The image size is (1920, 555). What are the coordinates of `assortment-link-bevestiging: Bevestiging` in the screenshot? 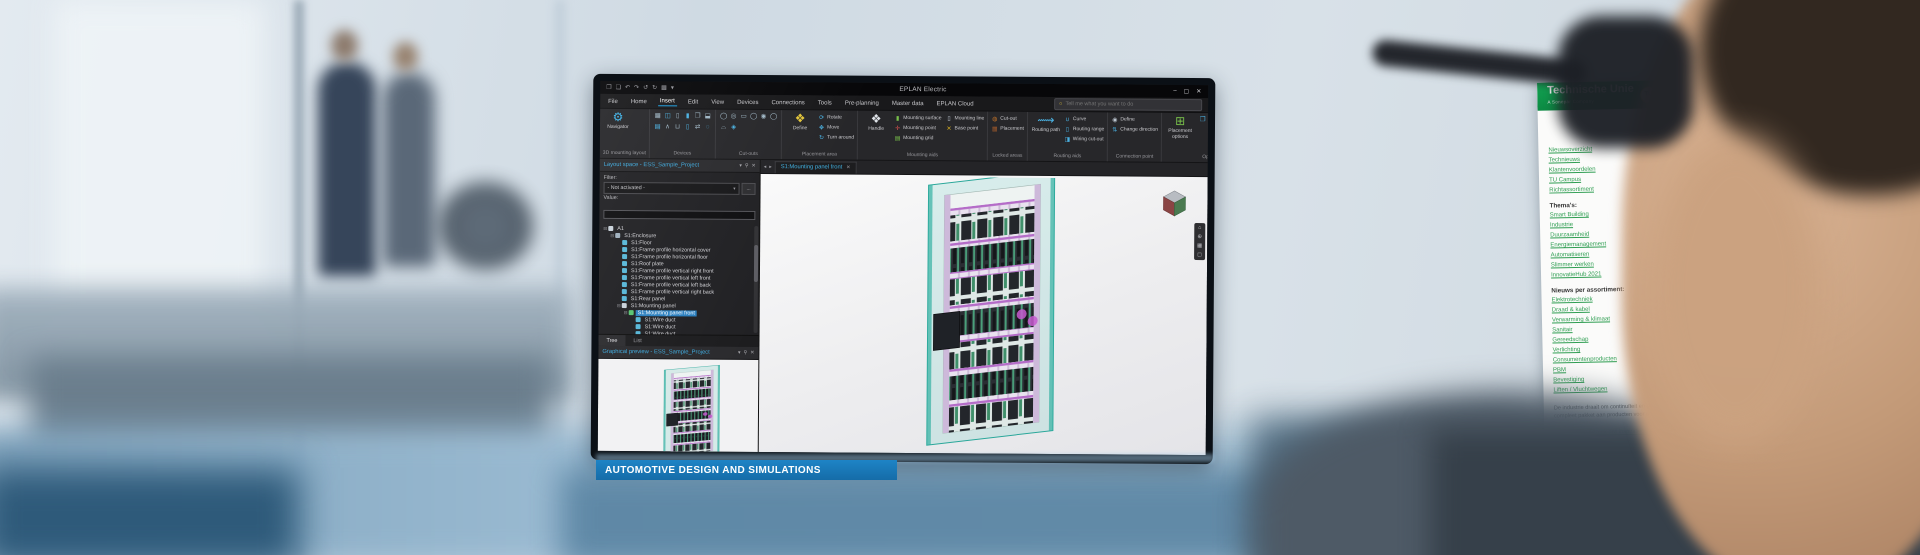 It's located at (1568, 381).